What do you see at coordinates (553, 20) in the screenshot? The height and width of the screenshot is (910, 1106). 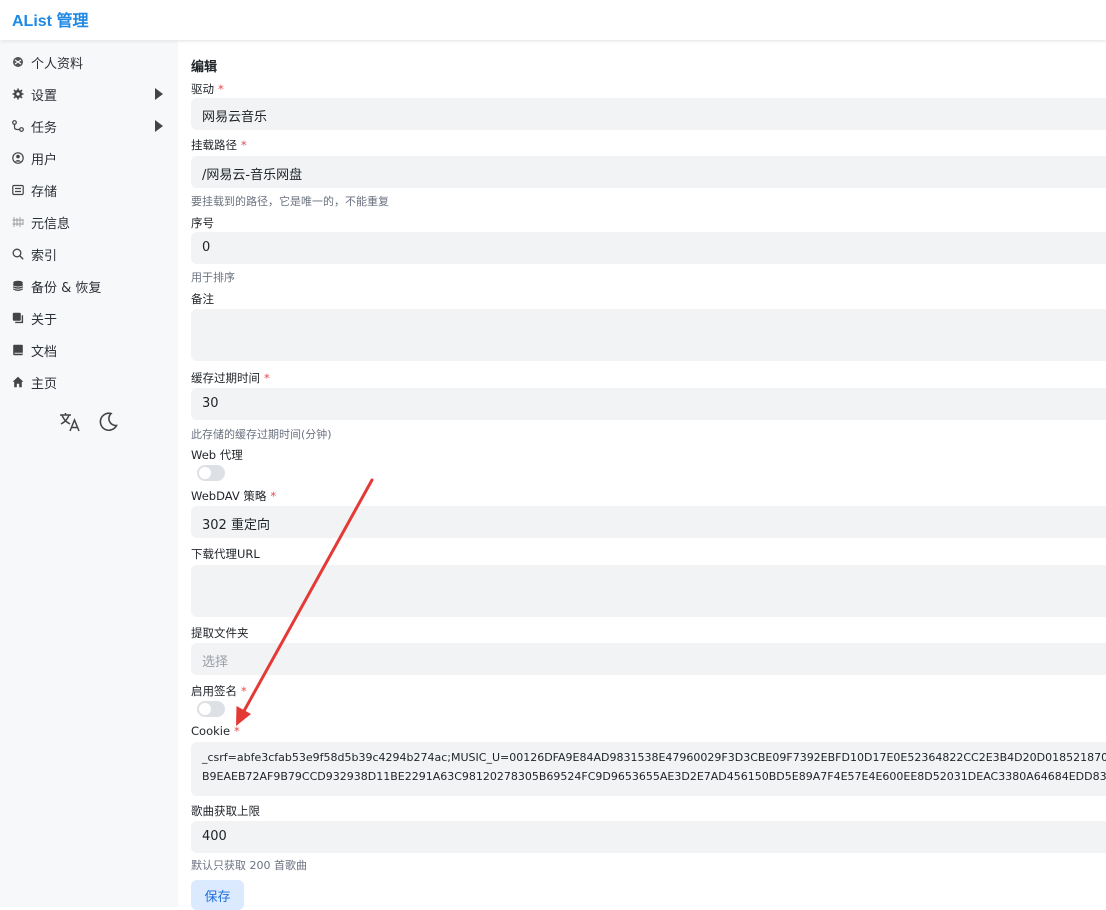 I see `top-bar: AList 管理` at bounding box center [553, 20].